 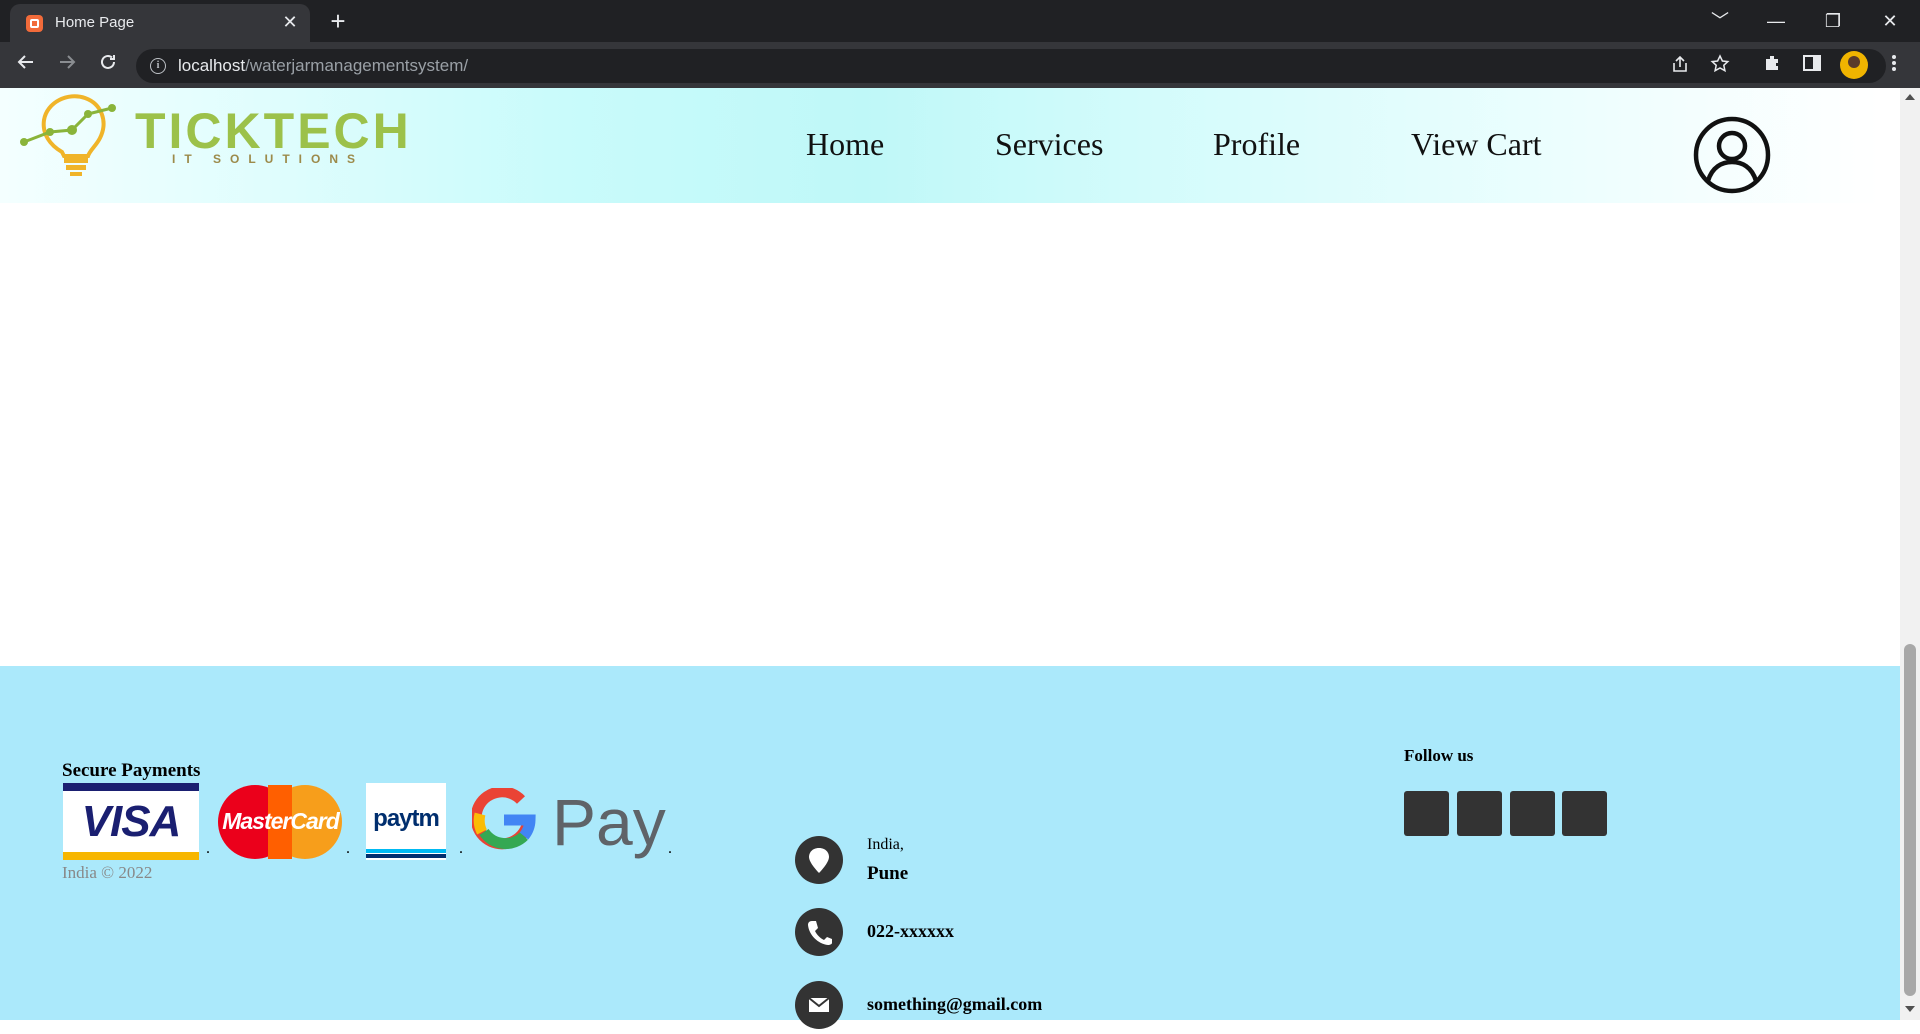 What do you see at coordinates (504, 819) in the screenshot?
I see `google-g-icon` at bounding box center [504, 819].